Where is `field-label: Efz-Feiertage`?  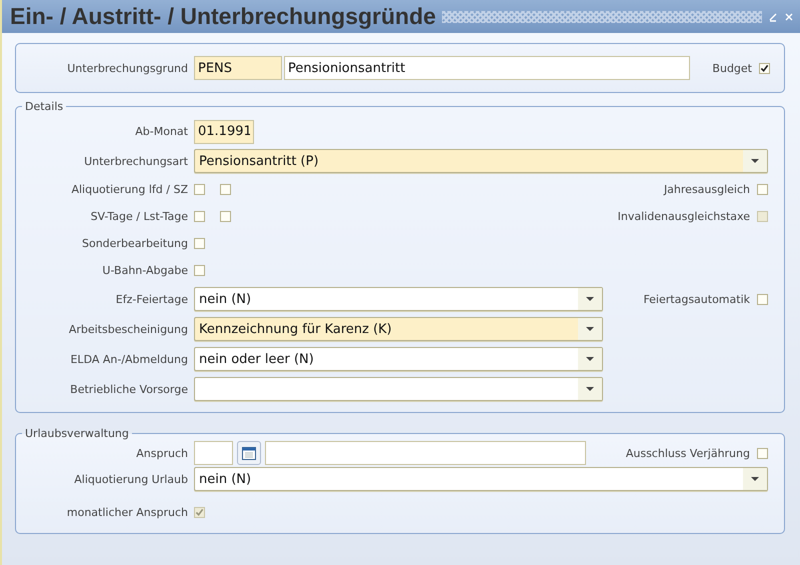 field-label: Efz-Feiertage is located at coordinates (151, 299).